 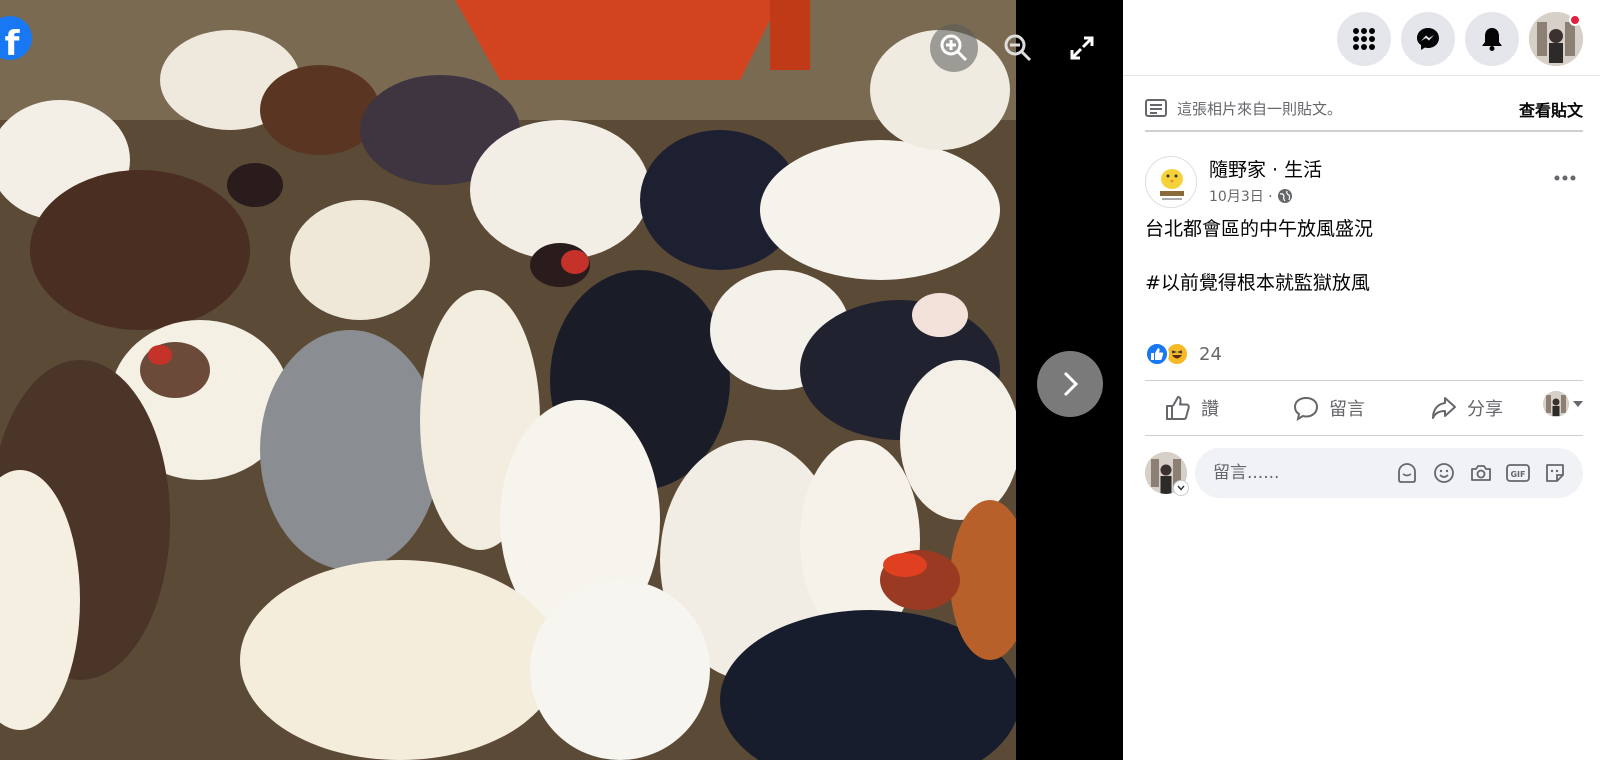 What do you see at coordinates (954, 48) in the screenshot?
I see `zoom-in-icon` at bounding box center [954, 48].